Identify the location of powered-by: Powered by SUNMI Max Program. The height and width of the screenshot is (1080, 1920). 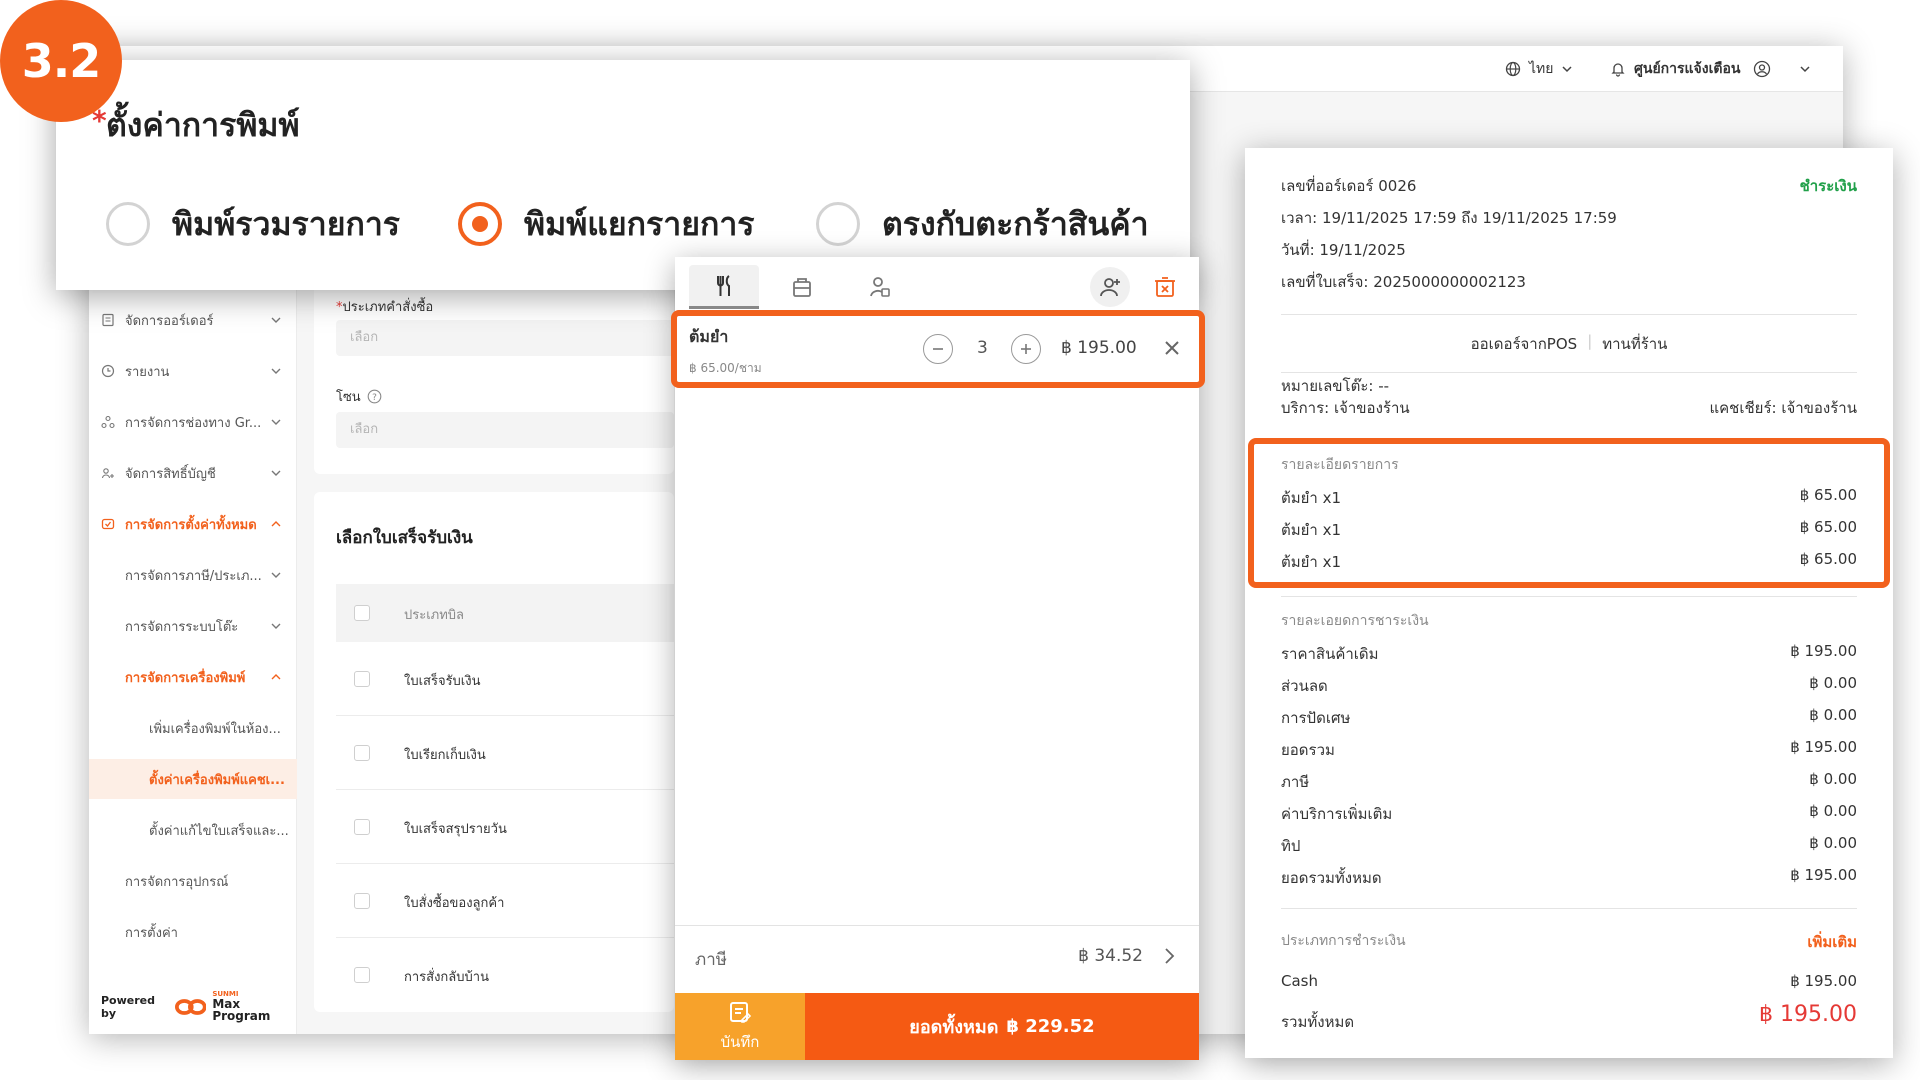
(198, 1007).